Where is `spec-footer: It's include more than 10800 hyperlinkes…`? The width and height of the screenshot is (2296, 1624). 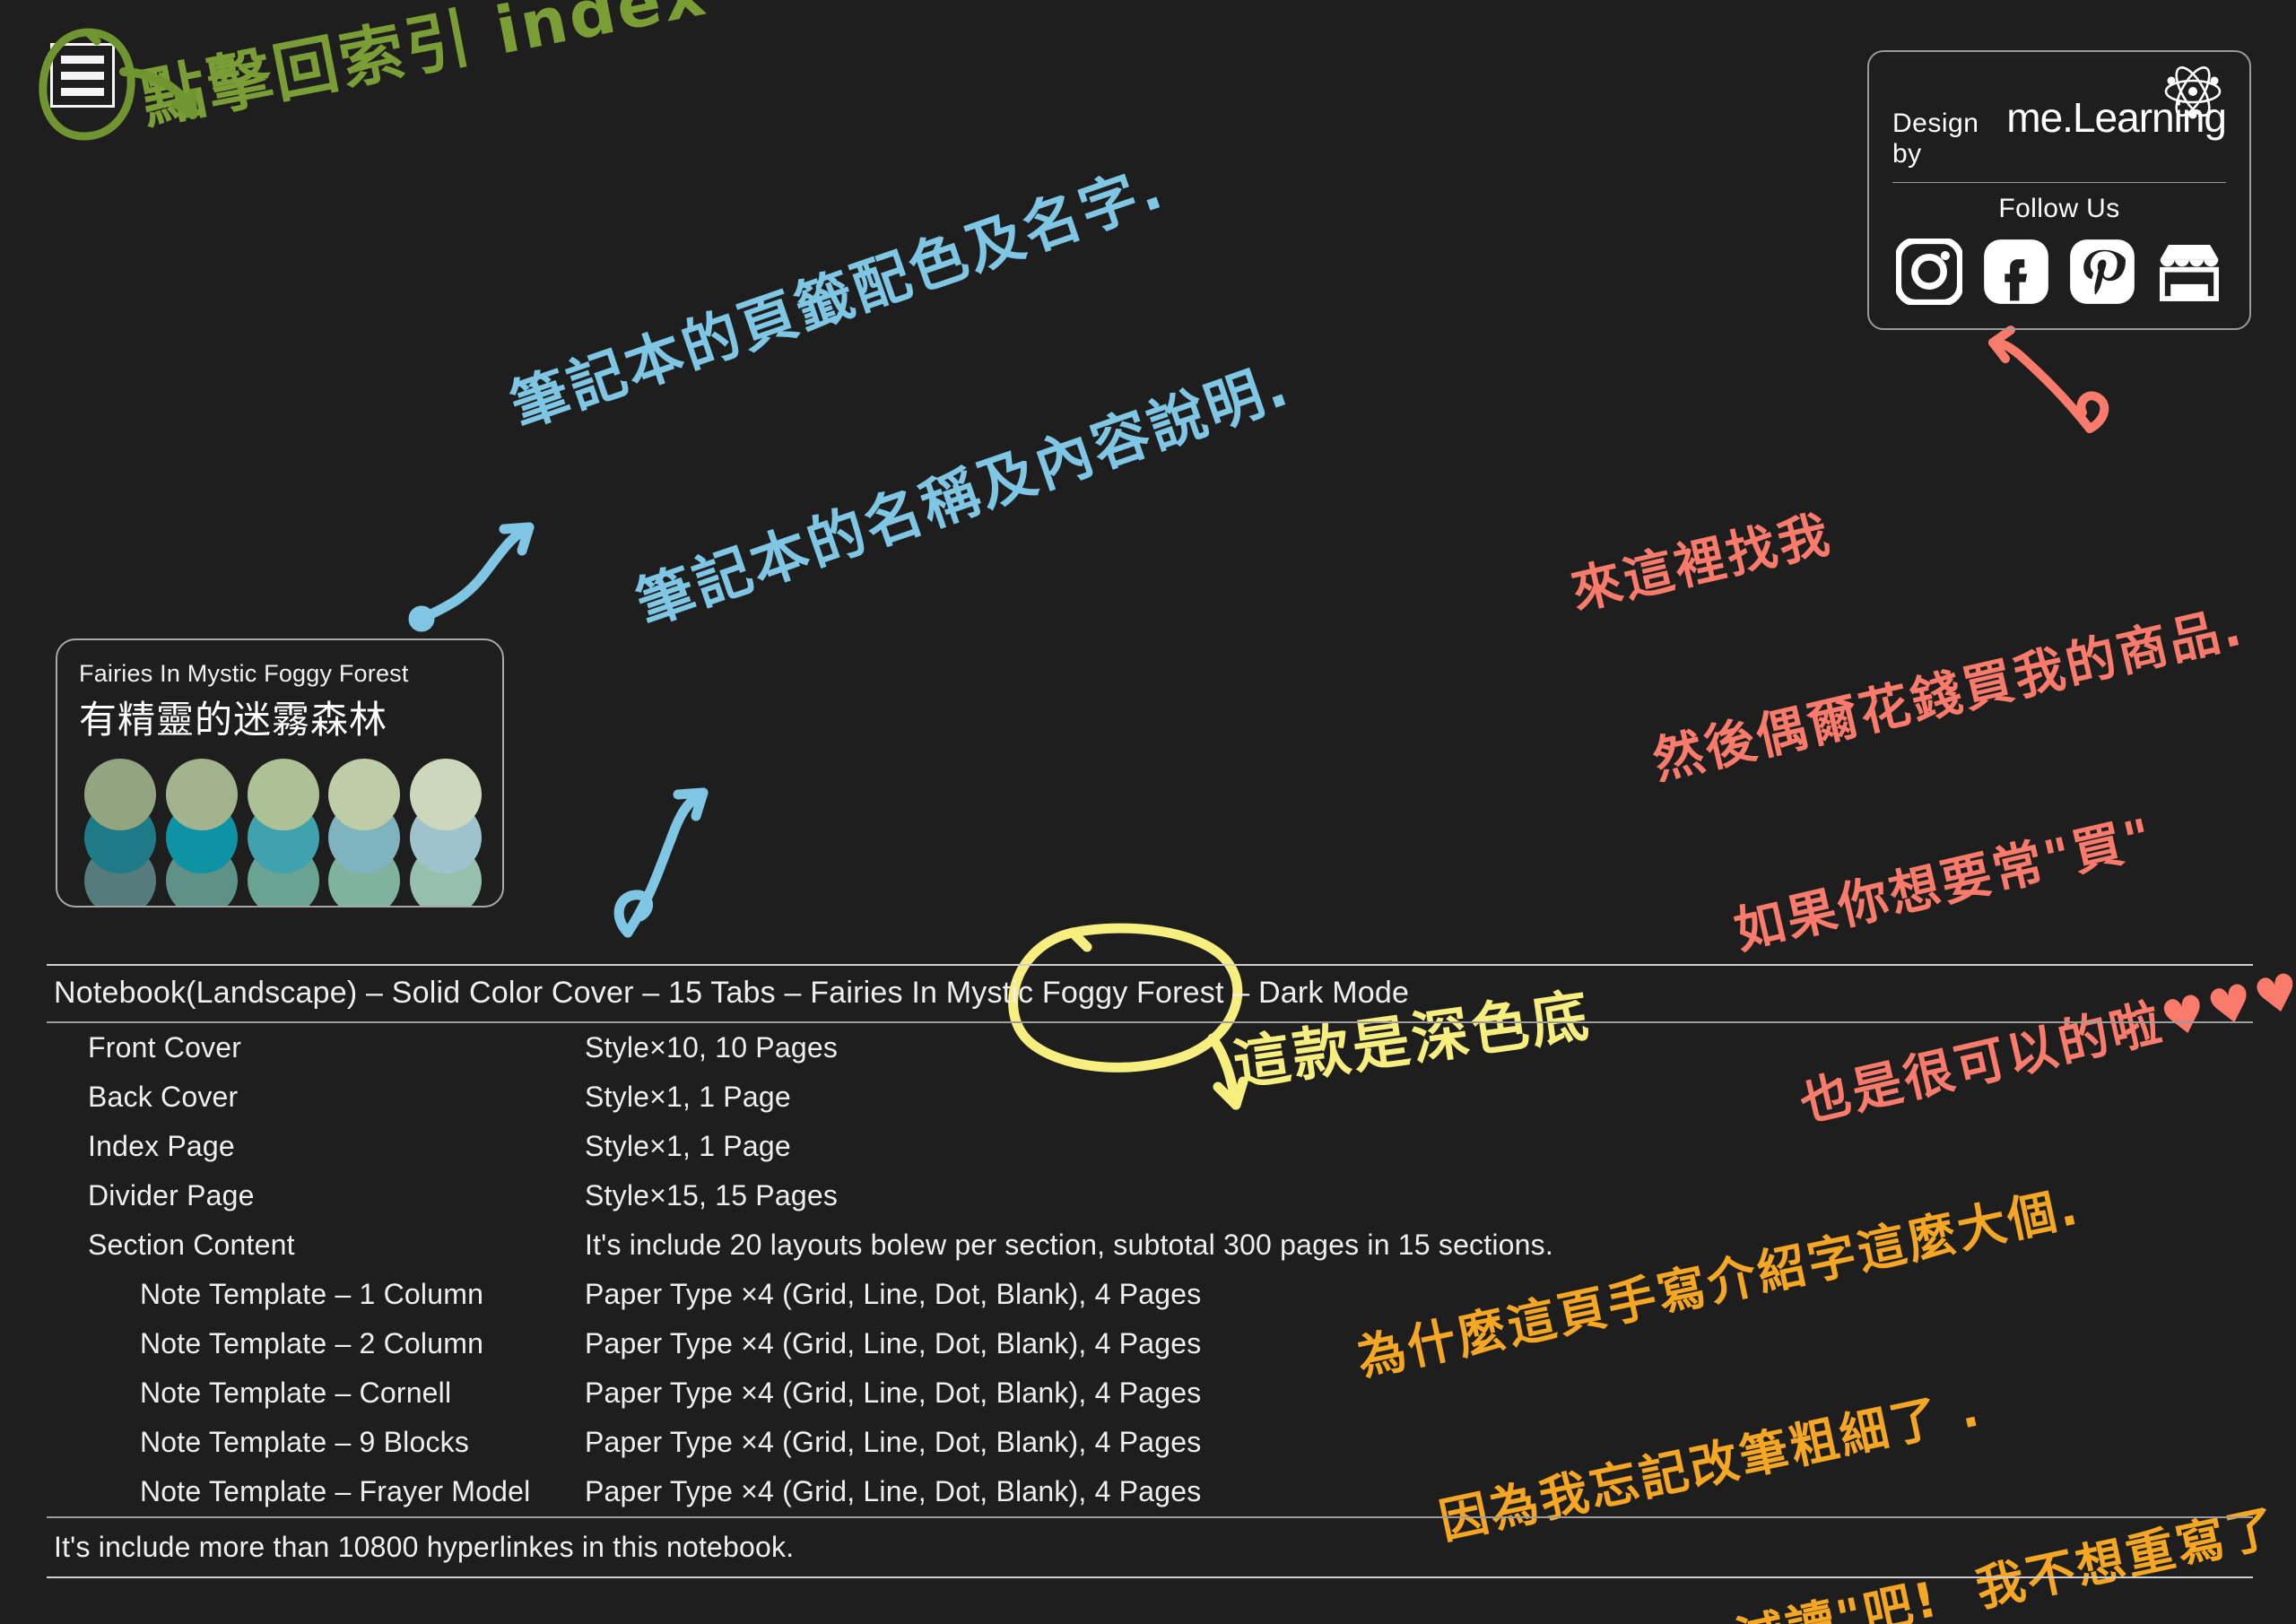
spec-footer: It's include more than 10800 hyperlinkes… is located at coordinates (424, 1547).